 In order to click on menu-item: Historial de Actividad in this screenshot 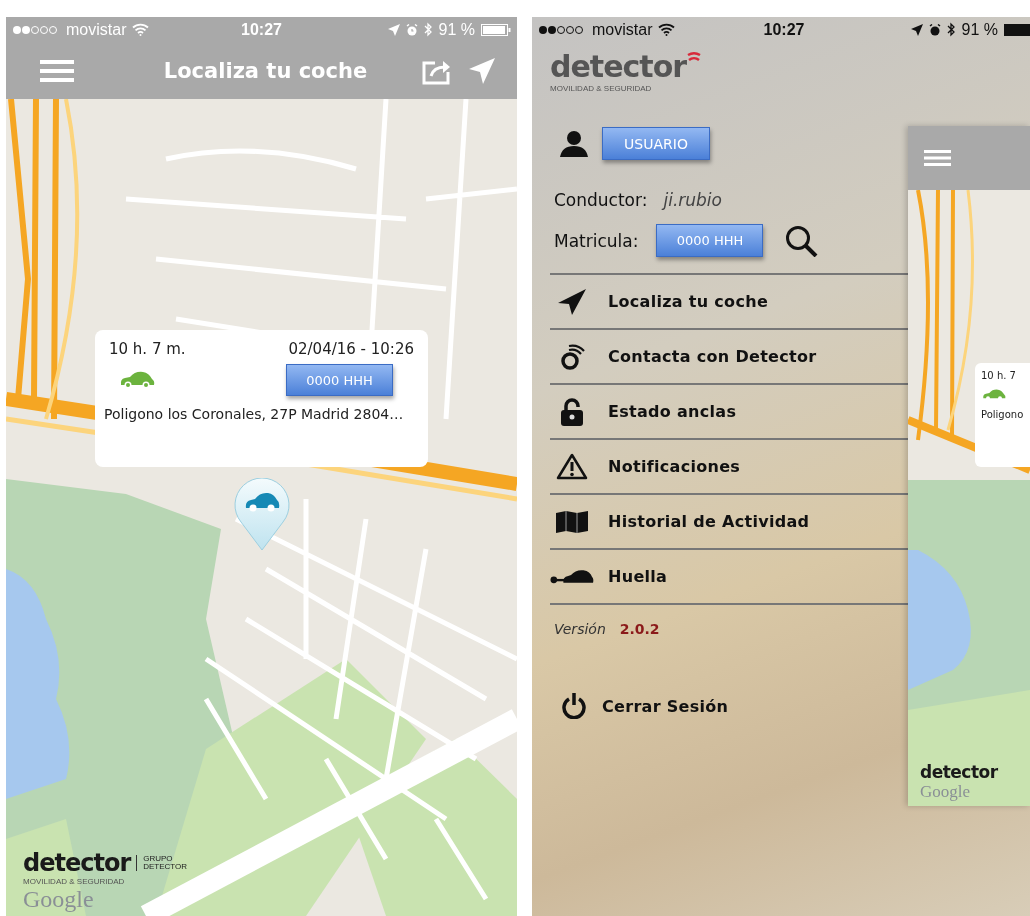, I will do `click(729, 522)`.